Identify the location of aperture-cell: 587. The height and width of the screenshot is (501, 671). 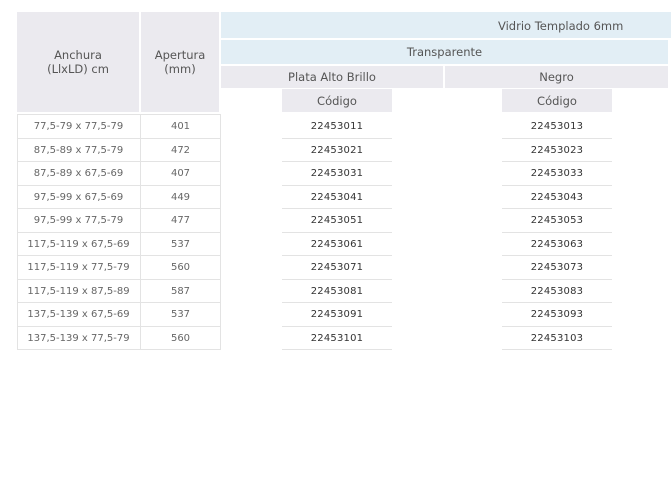
(180, 291).